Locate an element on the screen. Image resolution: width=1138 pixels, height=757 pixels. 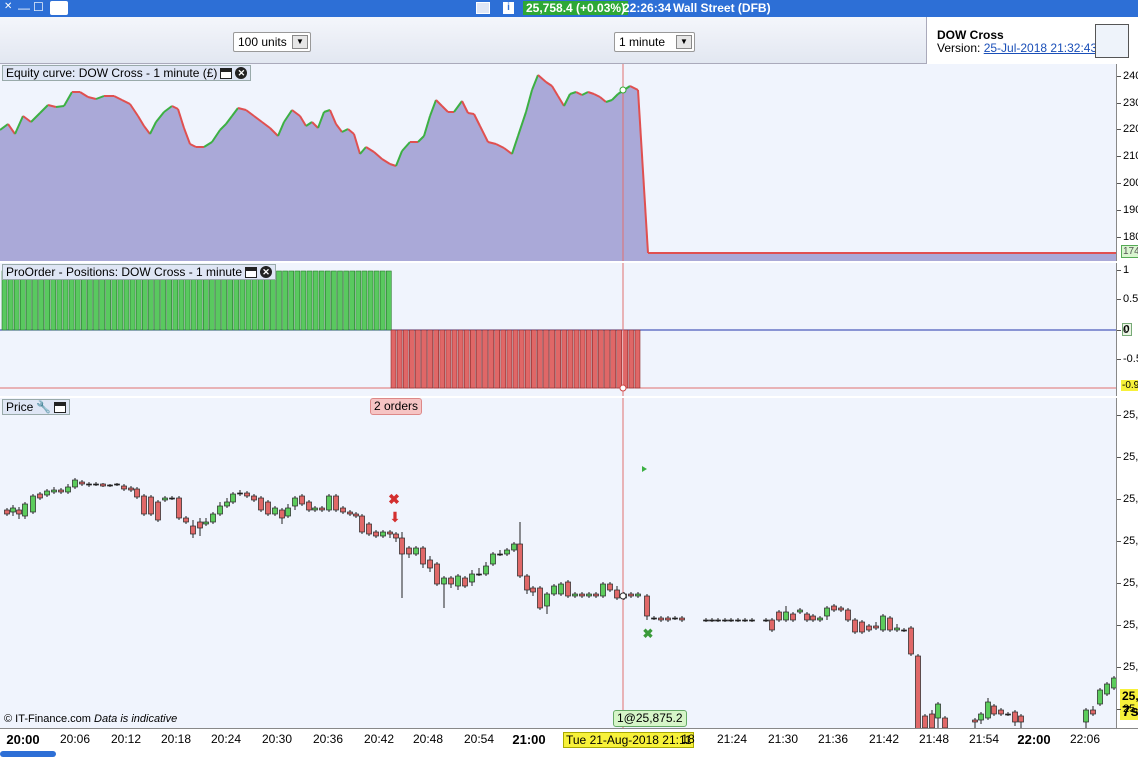
minimize-window-icon: — is located at coordinates (24, 8).